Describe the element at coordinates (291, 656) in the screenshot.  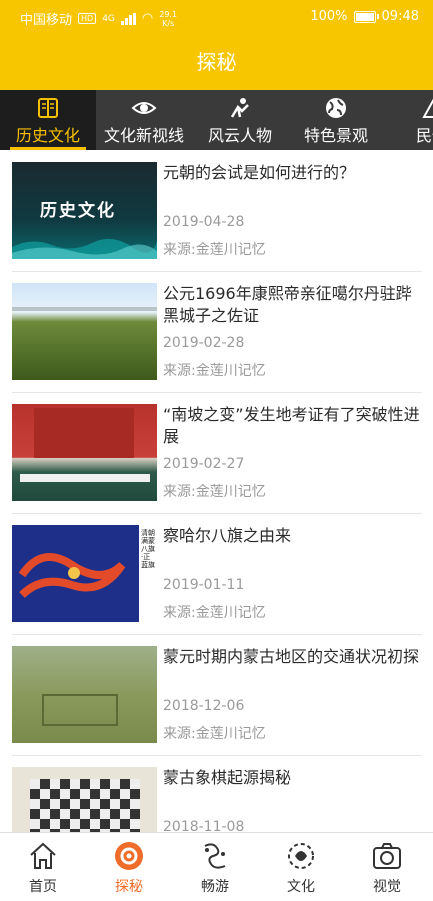
I see `article-title: 蒙元时期内蒙古地区的交通状况初探` at that location.